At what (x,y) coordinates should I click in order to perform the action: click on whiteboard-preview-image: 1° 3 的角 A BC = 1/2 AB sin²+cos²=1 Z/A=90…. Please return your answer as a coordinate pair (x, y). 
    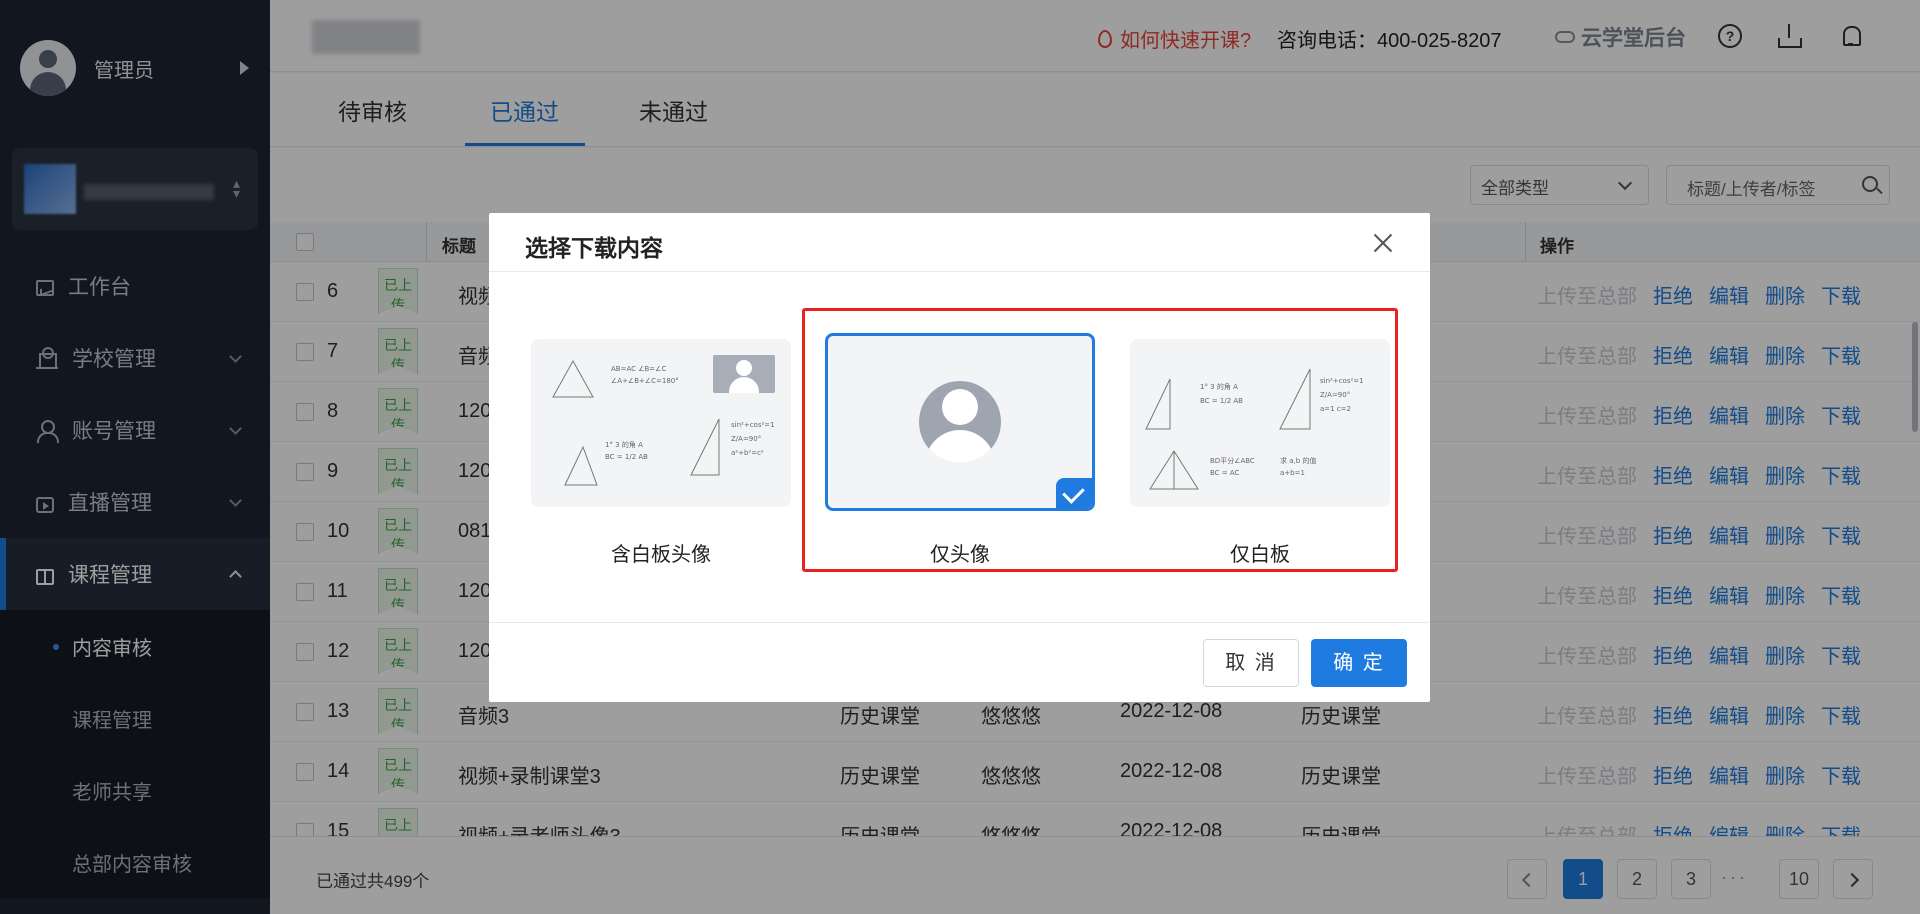
    Looking at the image, I should click on (1254, 429).